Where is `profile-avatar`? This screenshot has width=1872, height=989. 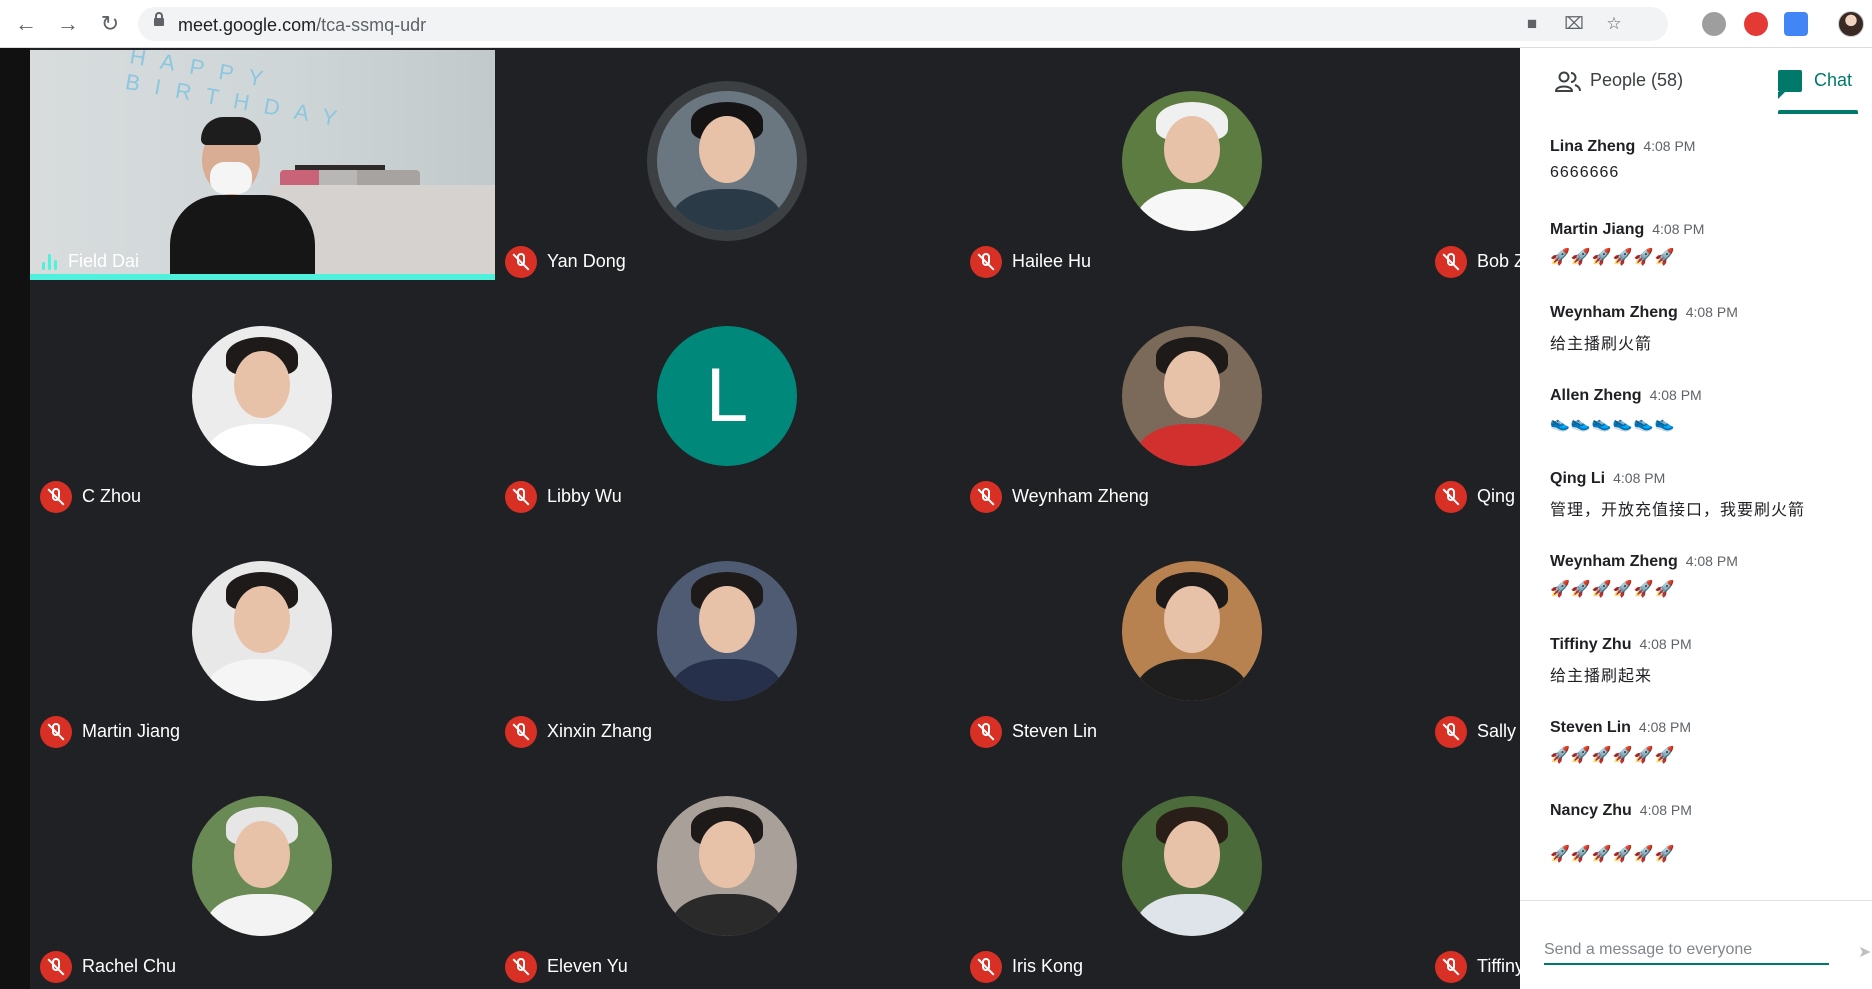 profile-avatar is located at coordinates (1851, 24).